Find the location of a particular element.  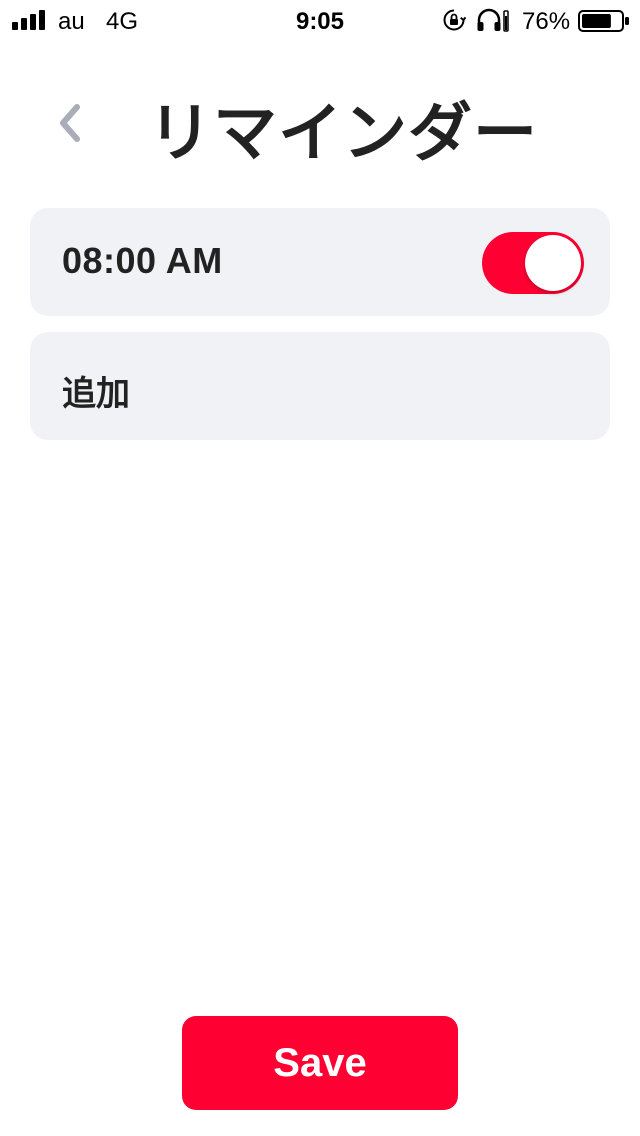

chevron-left-icon is located at coordinates (70, 123).